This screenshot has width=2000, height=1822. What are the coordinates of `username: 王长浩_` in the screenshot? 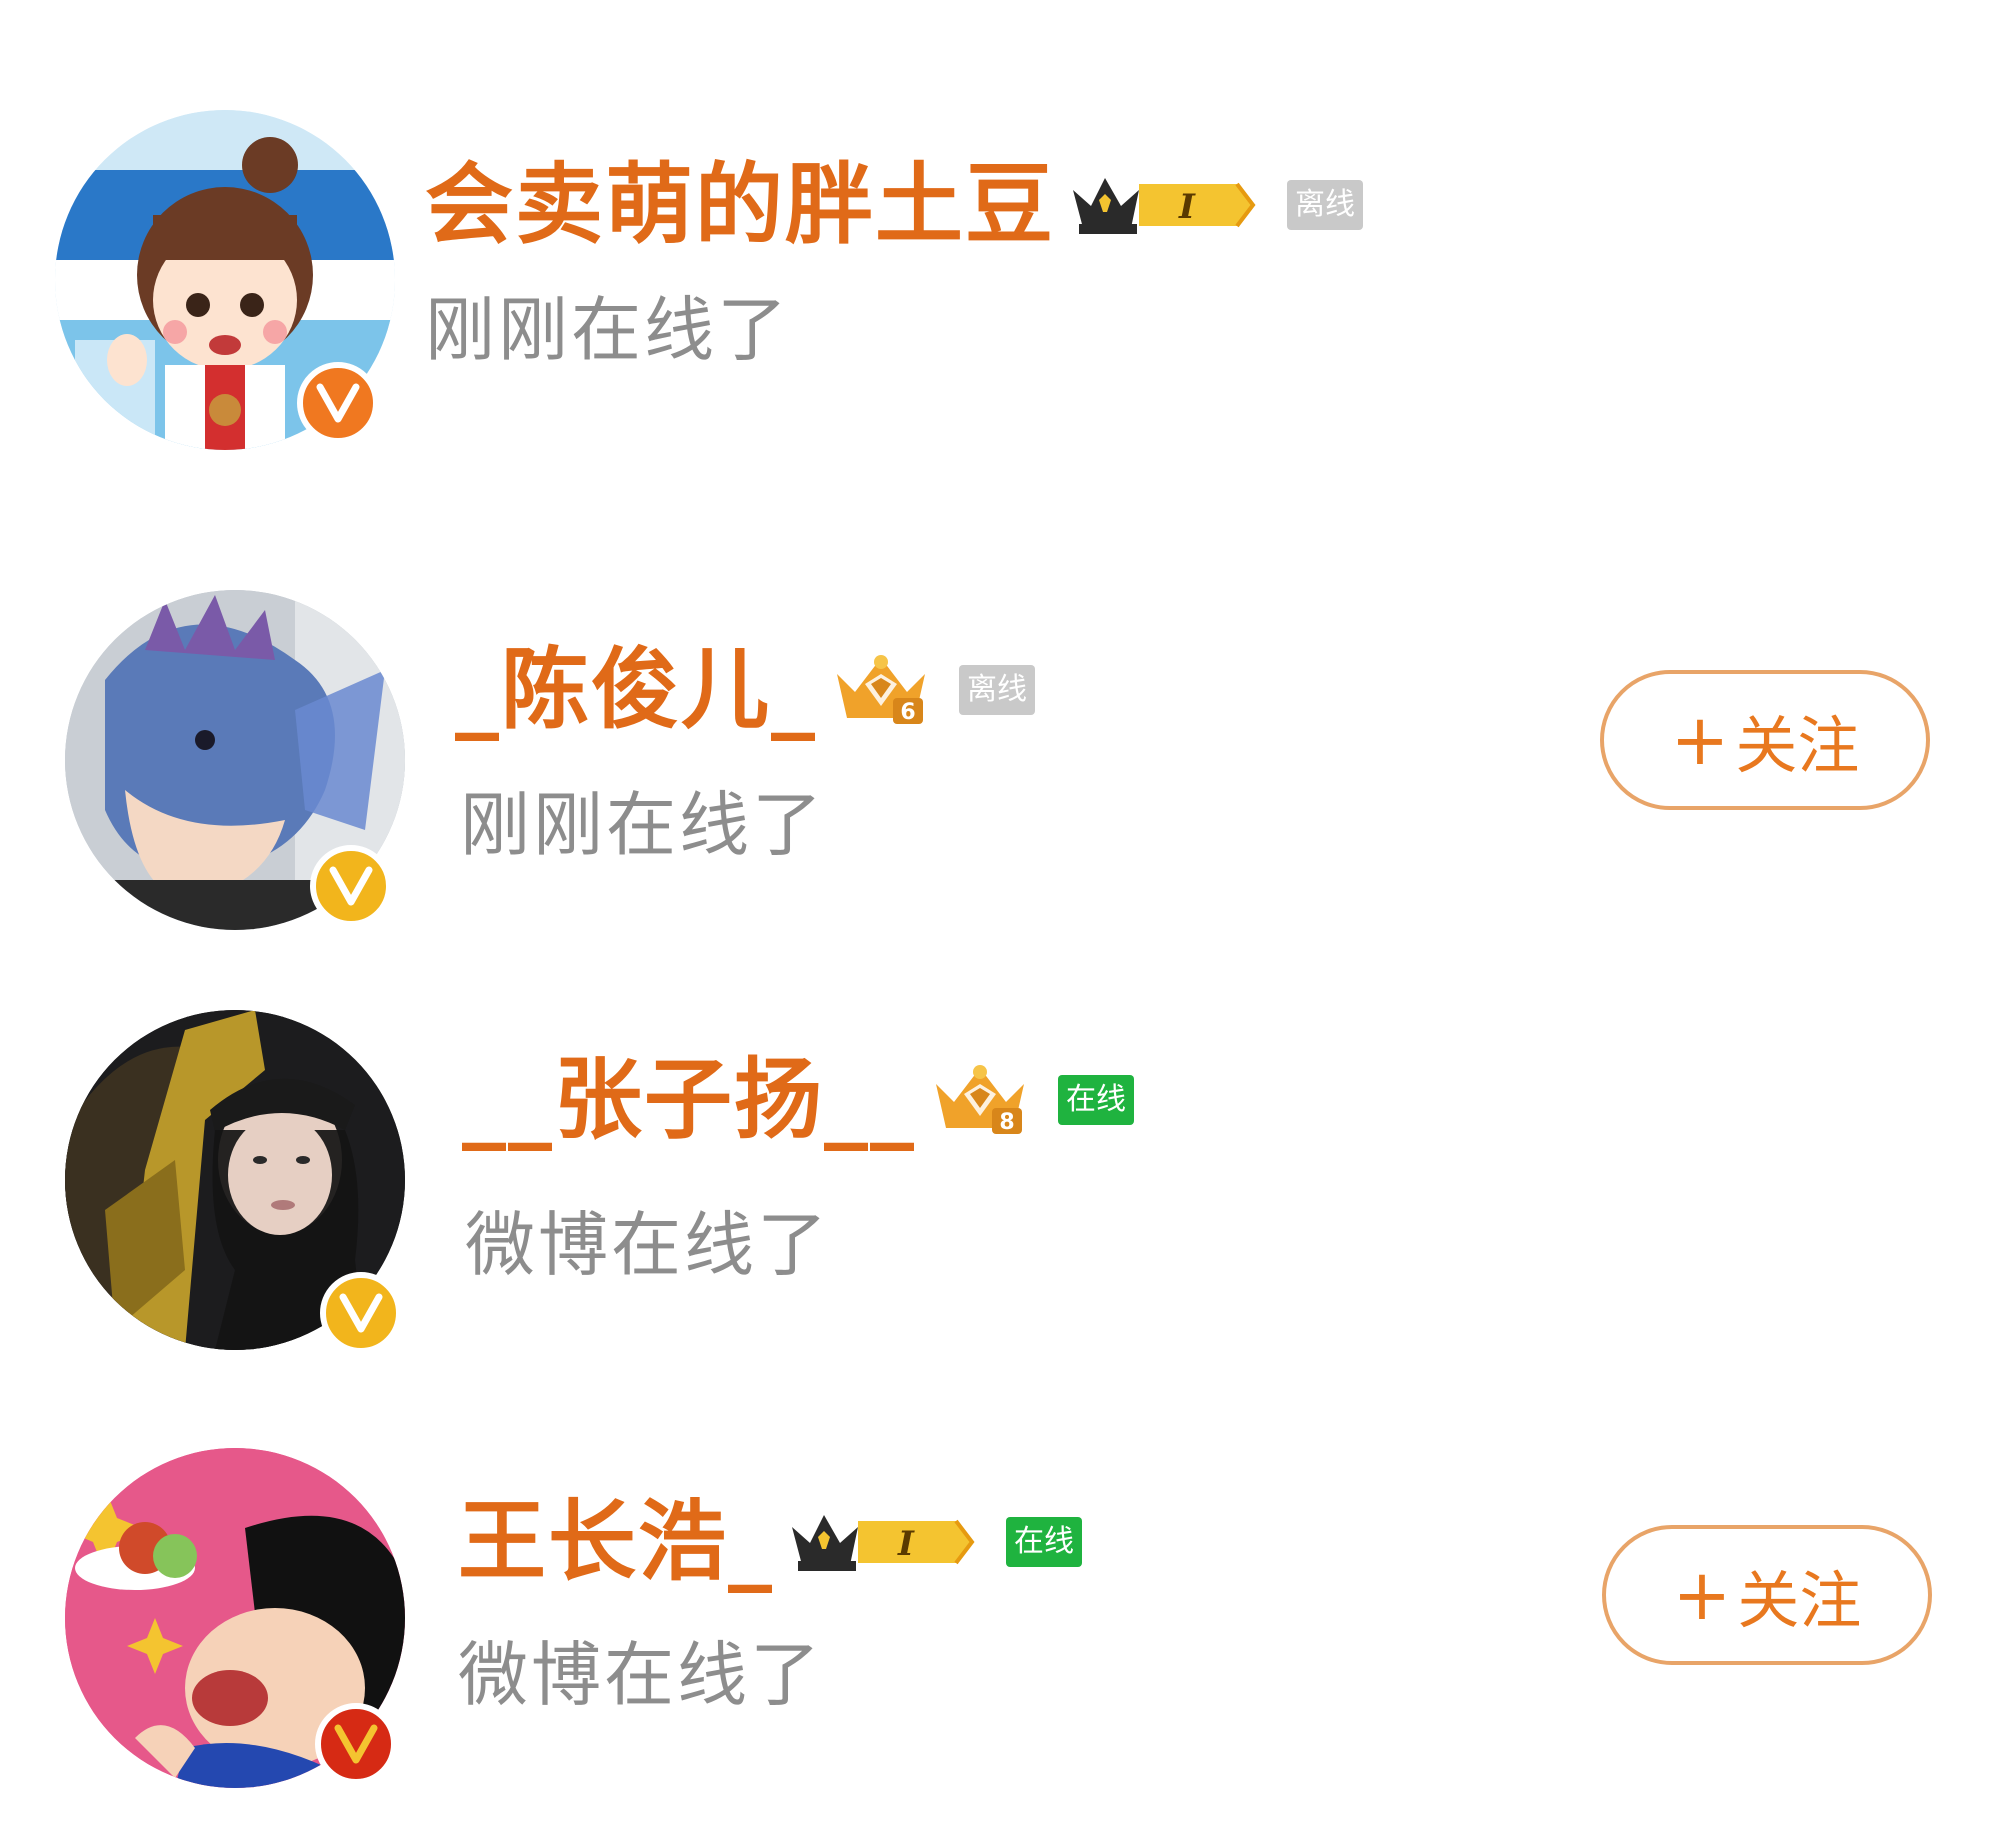 It's located at (616, 1542).